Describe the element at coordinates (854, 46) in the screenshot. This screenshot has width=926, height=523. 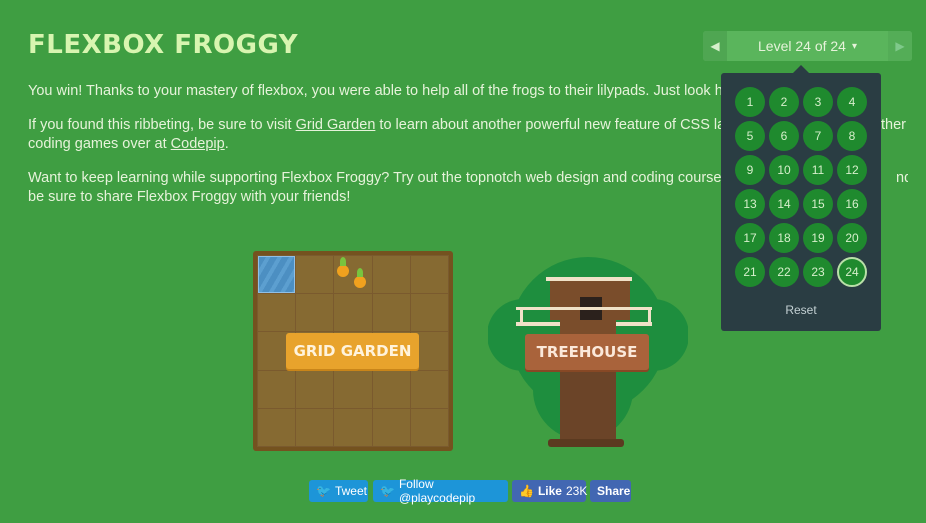
I see `caret-down-icon: ▾` at that location.